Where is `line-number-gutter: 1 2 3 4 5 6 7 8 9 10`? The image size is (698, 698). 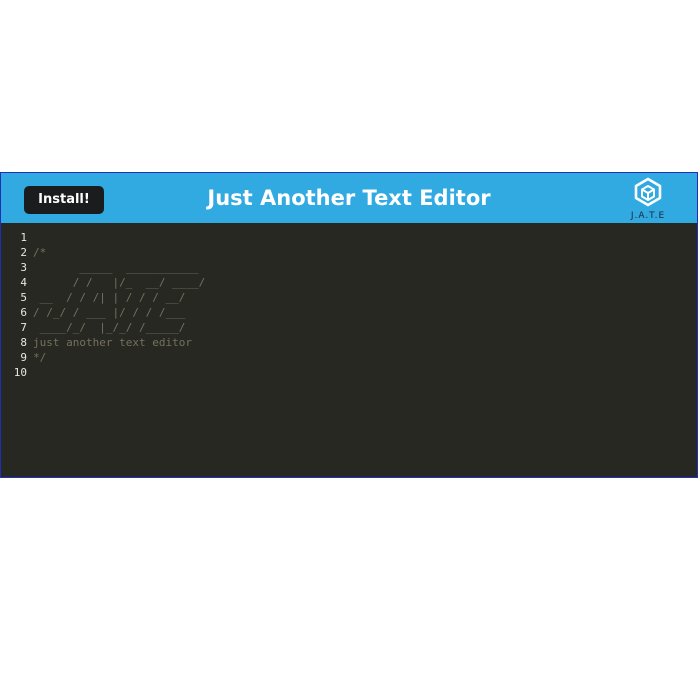 line-number-gutter: 1 2 3 4 5 6 7 8 9 10 is located at coordinates (14, 305).